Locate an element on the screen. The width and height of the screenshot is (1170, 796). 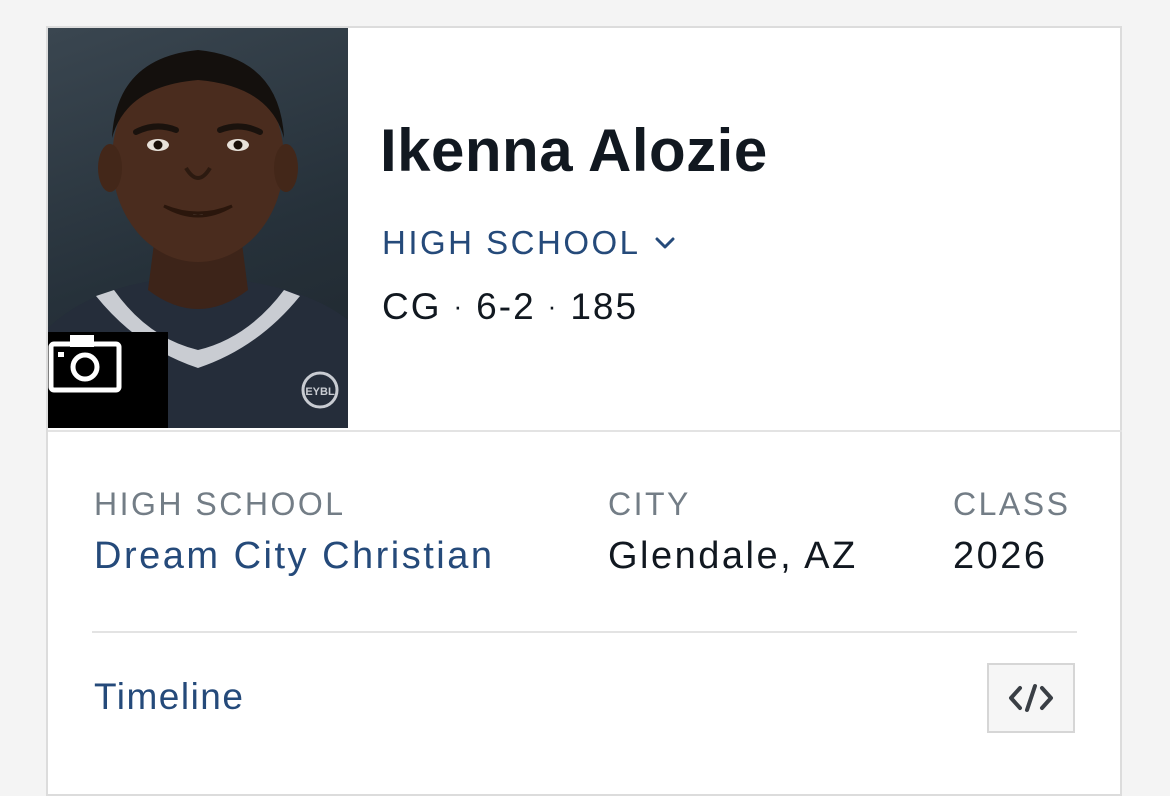
chevron-down-icon is located at coordinates (665, 243).